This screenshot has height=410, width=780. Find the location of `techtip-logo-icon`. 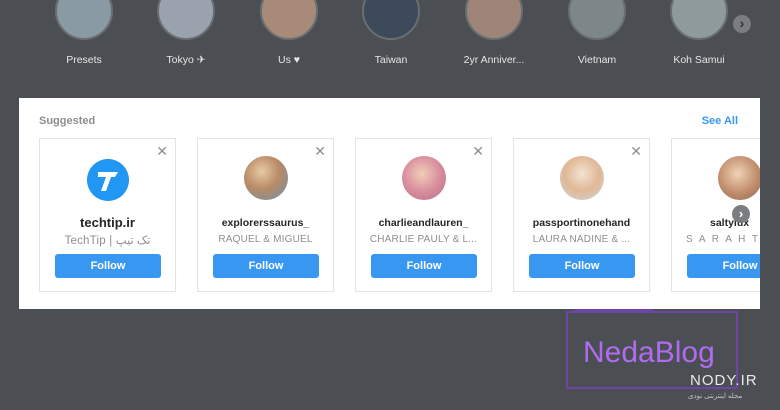

techtip-logo-icon is located at coordinates (107, 180).